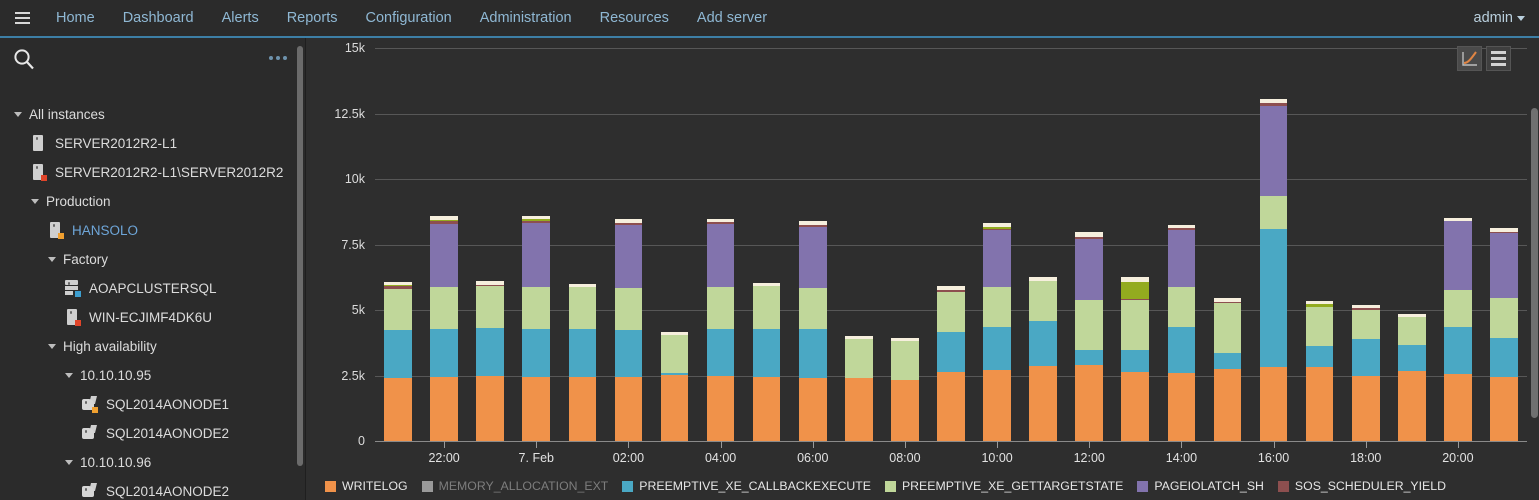 This screenshot has width=1539, height=500. What do you see at coordinates (526, 18) in the screenshot?
I see `nav-item-administration: Administration` at bounding box center [526, 18].